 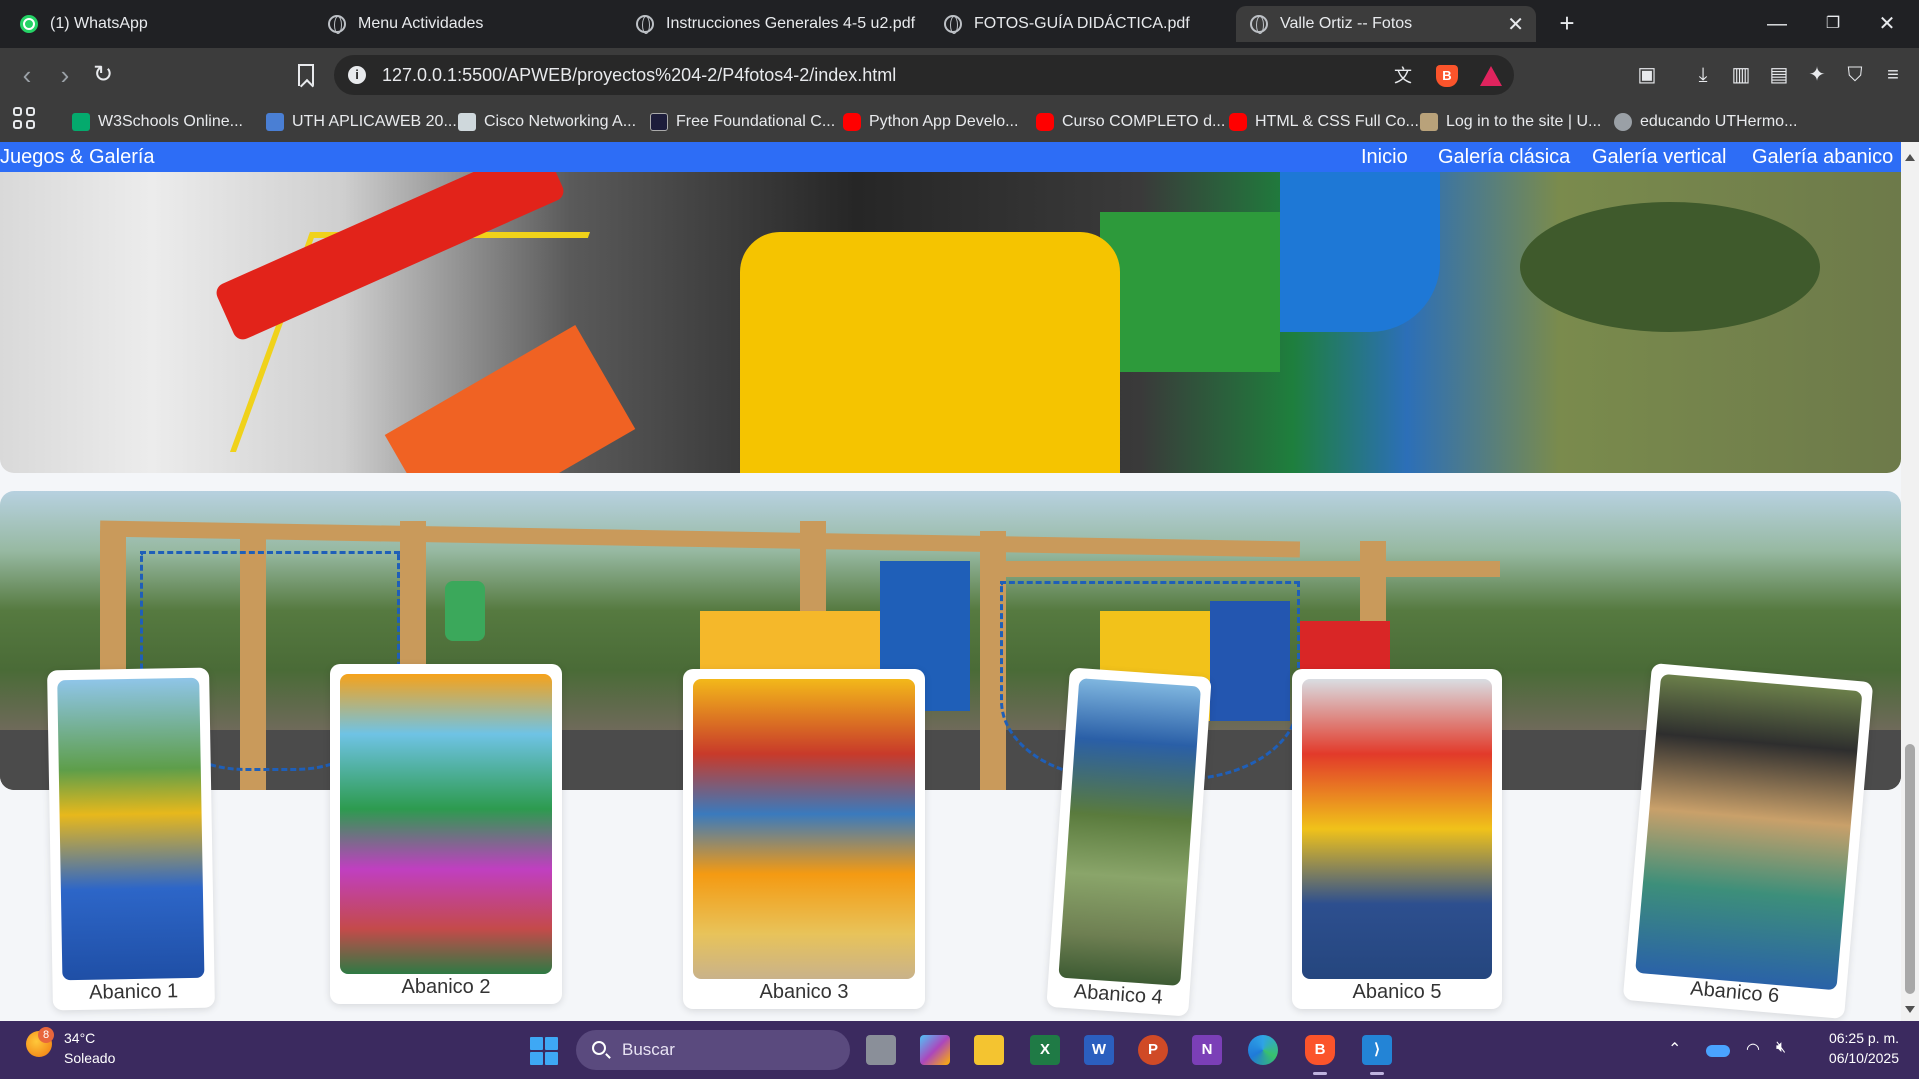 What do you see at coordinates (27, 75) in the screenshot?
I see `back-button: ‹` at bounding box center [27, 75].